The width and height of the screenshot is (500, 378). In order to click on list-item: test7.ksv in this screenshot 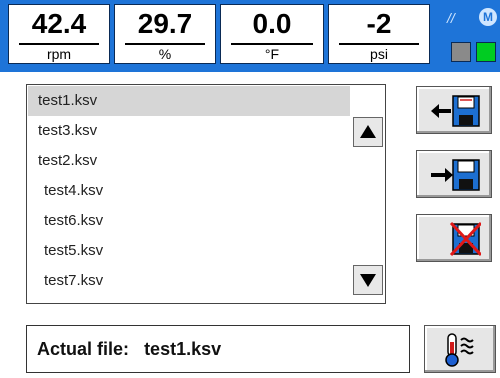, I will do `click(189, 281)`.